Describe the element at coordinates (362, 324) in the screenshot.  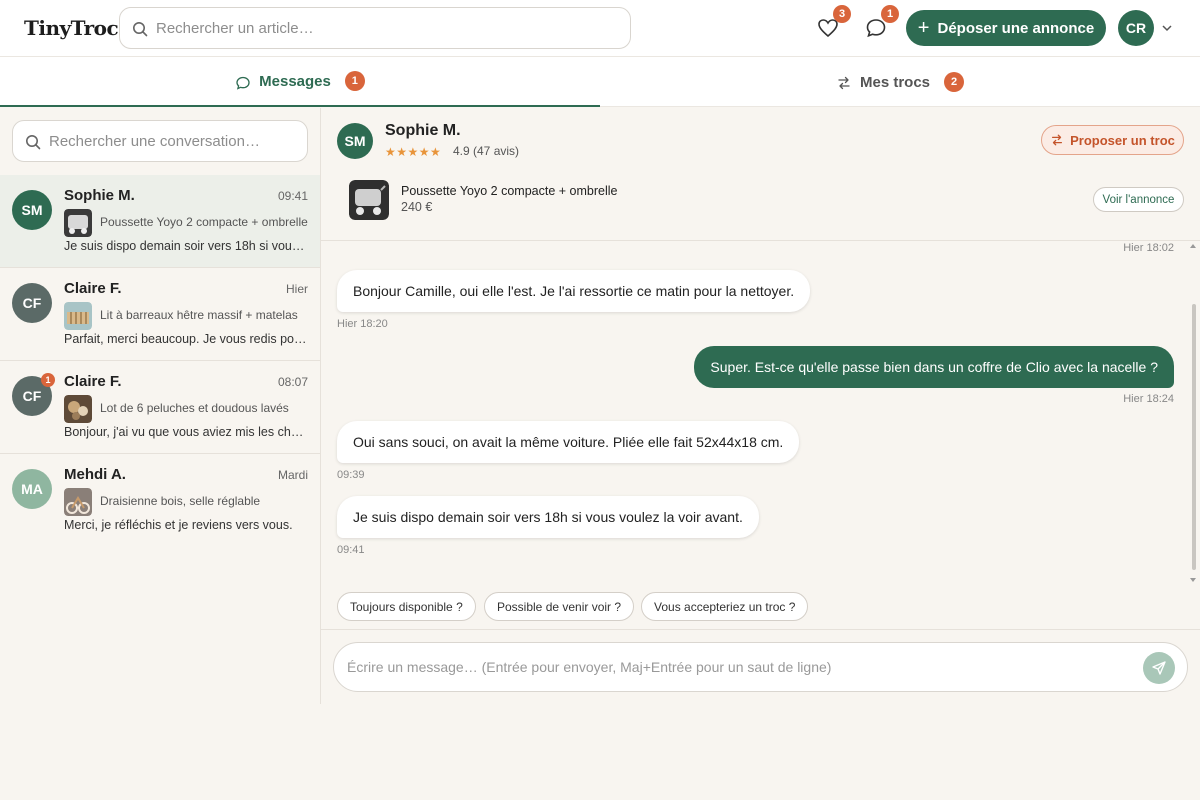
I see `message-timestamp: Hier 18:20` at that location.